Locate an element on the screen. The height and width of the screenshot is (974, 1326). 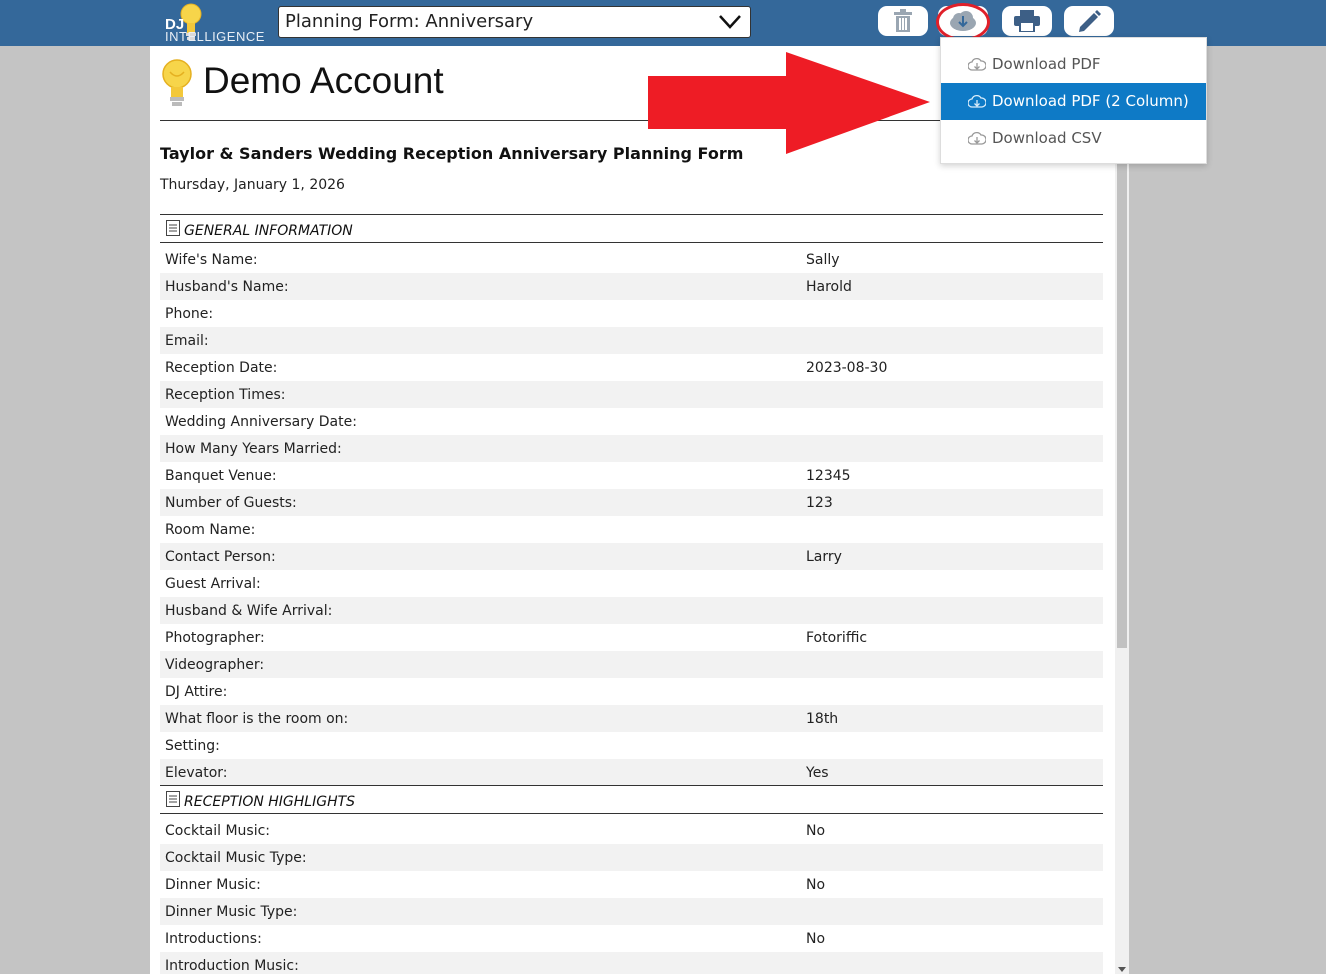
logo-intelligence-text: INTELLIGENCE is located at coordinates (215, 36).